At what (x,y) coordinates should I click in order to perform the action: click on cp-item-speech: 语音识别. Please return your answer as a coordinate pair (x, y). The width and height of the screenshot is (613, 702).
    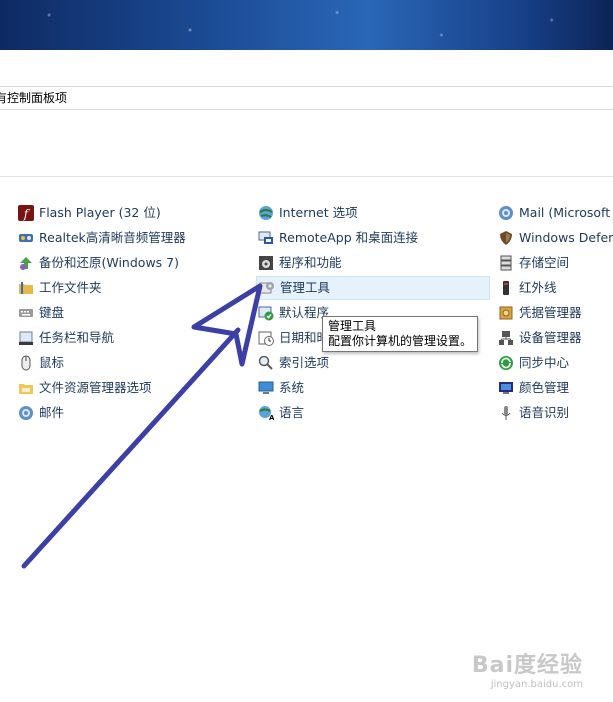
    Looking at the image, I should click on (533, 413).